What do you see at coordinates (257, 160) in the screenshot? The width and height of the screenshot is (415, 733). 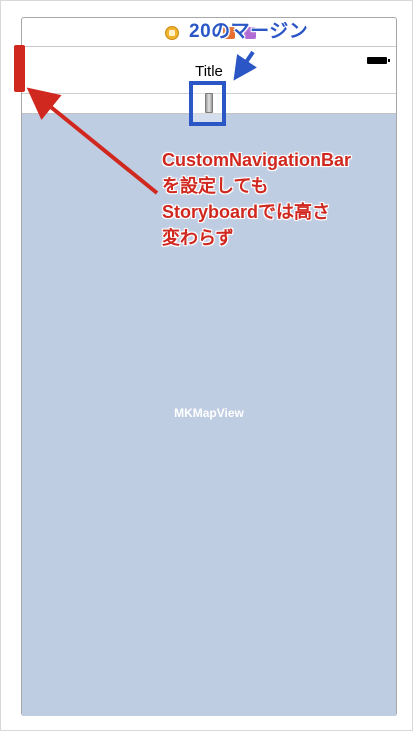 I see `annotation-line: CustomNavigationBar` at bounding box center [257, 160].